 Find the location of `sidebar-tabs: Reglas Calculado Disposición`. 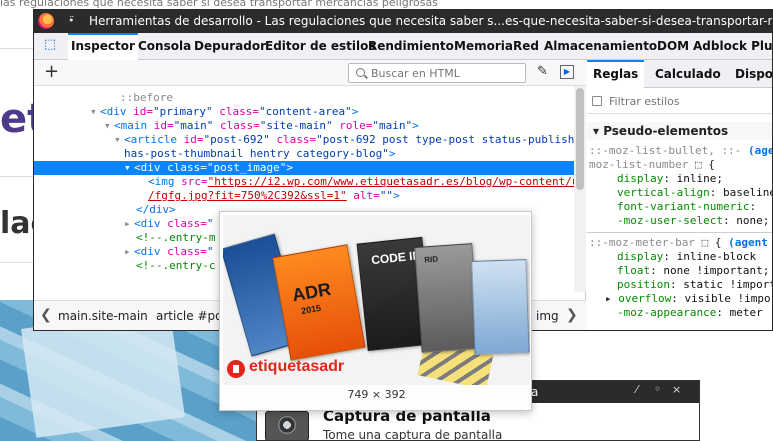

sidebar-tabs: Reglas Calculado Disposición is located at coordinates (679, 74).